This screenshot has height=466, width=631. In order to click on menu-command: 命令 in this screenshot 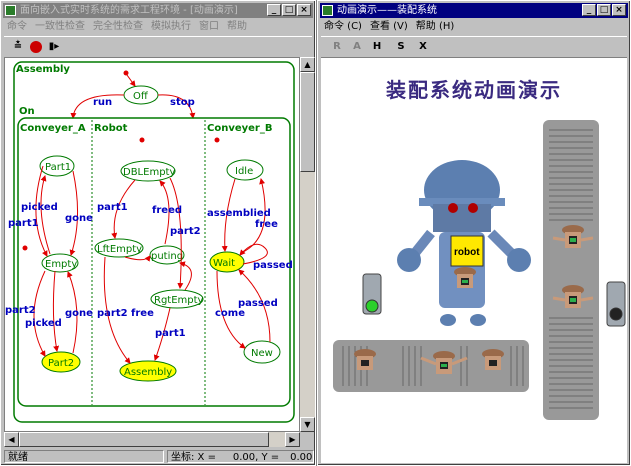, I will do `click(17, 26)`.